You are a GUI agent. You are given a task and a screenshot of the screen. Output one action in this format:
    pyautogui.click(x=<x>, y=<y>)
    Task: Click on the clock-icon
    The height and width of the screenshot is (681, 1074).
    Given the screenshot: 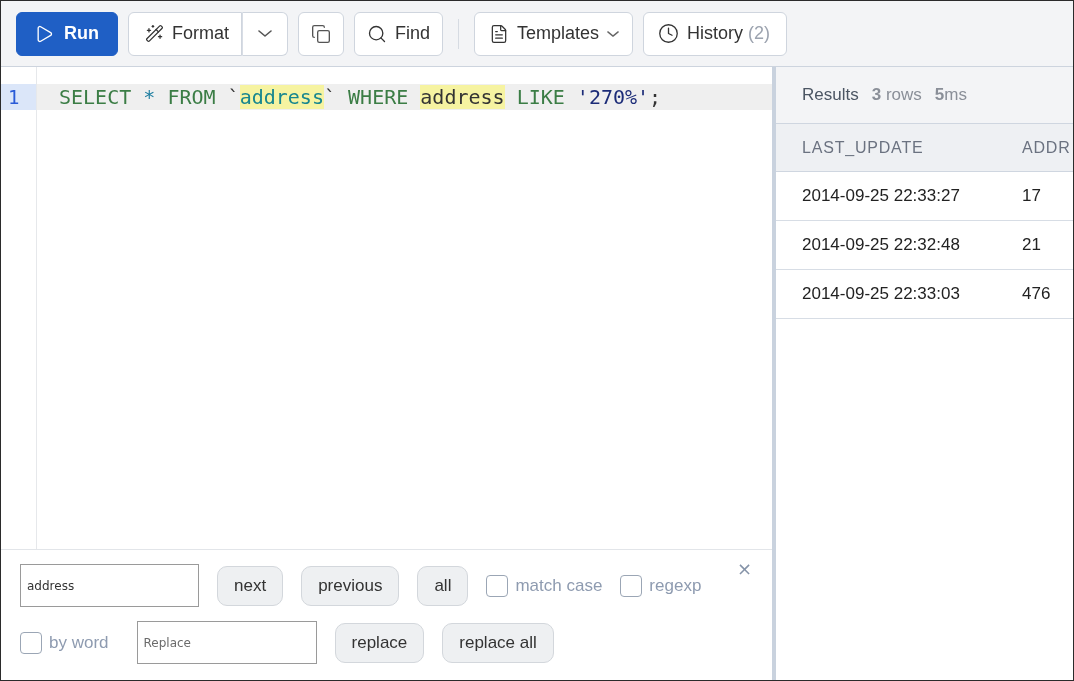 What is the action you would take?
    pyautogui.click(x=669, y=33)
    